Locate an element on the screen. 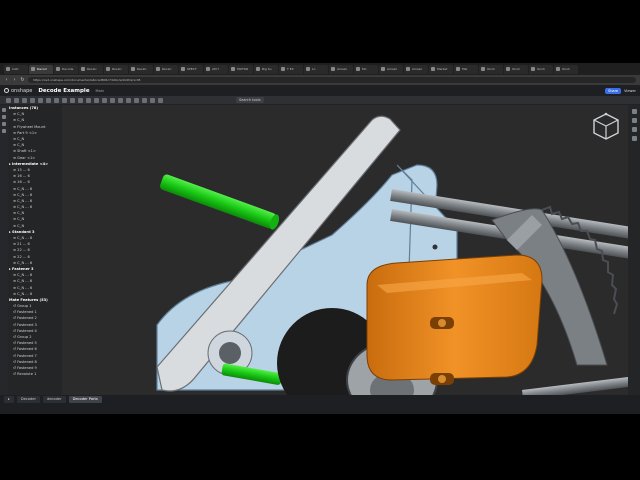 This screenshot has width=640, height=480. measure-icon is located at coordinates (160, 100).